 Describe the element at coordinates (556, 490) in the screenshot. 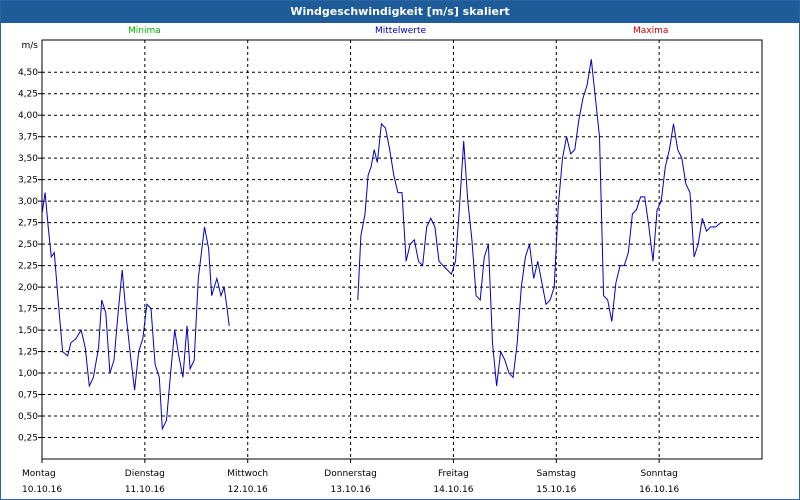

I see `x-tick-date: 15.10.16` at that location.